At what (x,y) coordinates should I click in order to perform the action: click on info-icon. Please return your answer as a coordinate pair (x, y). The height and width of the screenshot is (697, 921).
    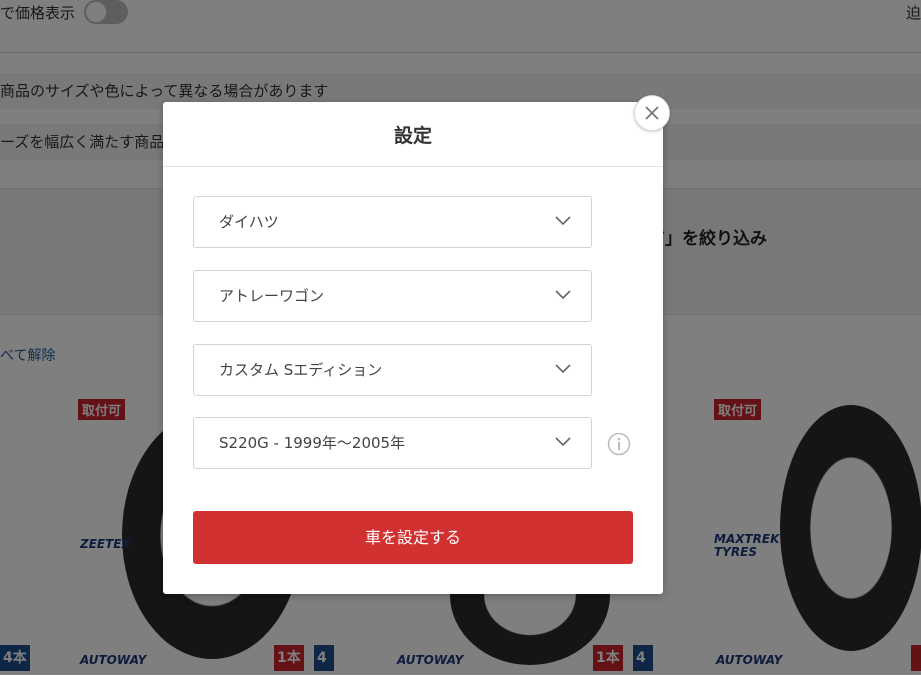
    Looking at the image, I should click on (619, 444).